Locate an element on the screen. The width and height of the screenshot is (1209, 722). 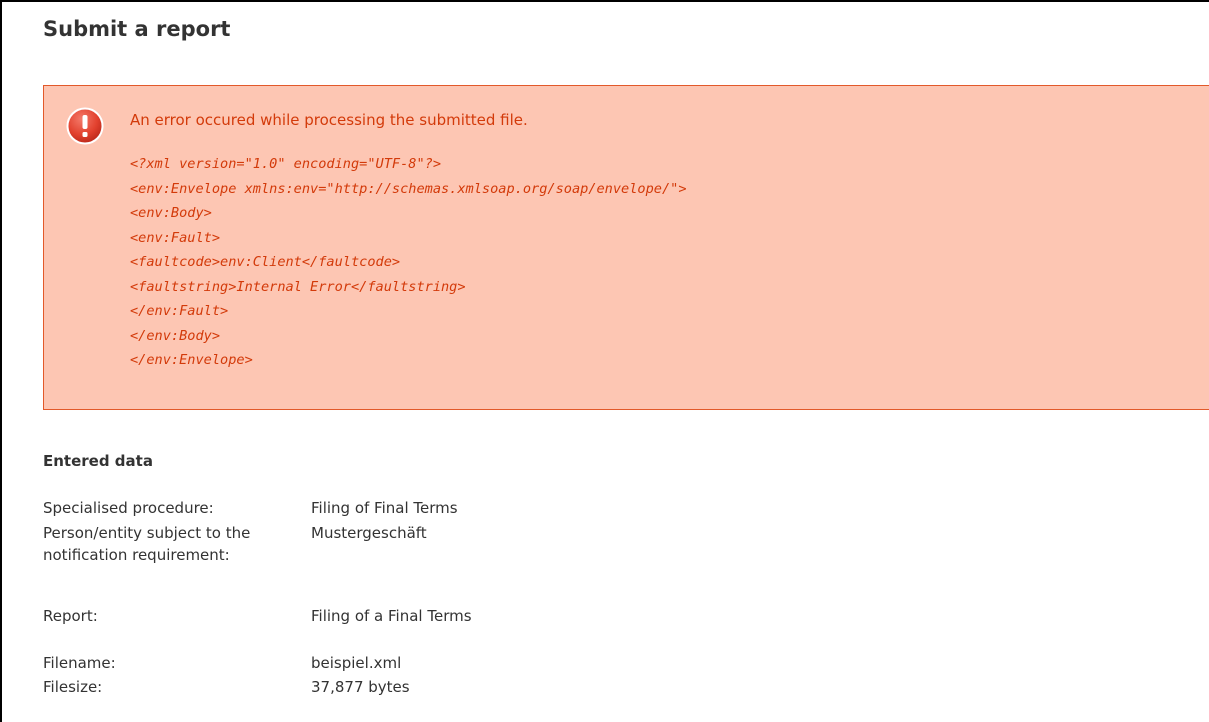
code-line: </env:Body> is located at coordinates (175, 335).